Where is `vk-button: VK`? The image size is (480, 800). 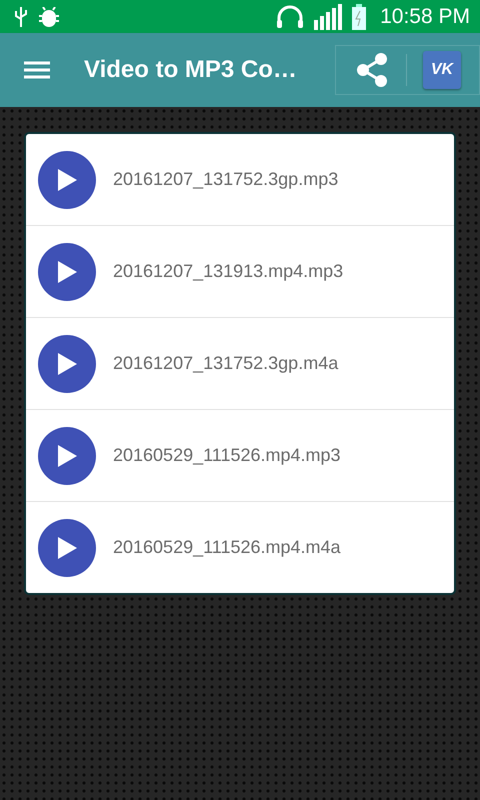 vk-button: VK is located at coordinates (442, 70).